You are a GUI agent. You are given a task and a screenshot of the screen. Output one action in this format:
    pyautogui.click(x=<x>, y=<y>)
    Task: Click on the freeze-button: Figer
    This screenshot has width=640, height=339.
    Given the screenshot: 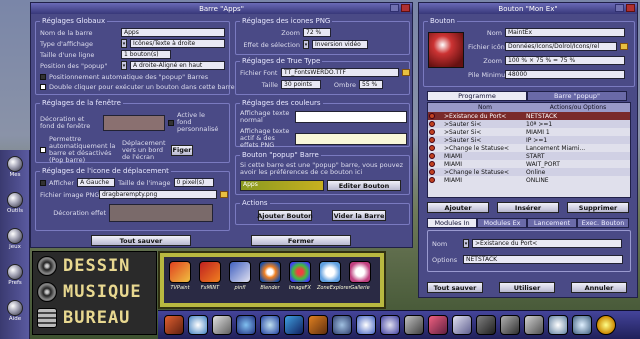 What is the action you would take?
    pyautogui.click(x=182, y=150)
    